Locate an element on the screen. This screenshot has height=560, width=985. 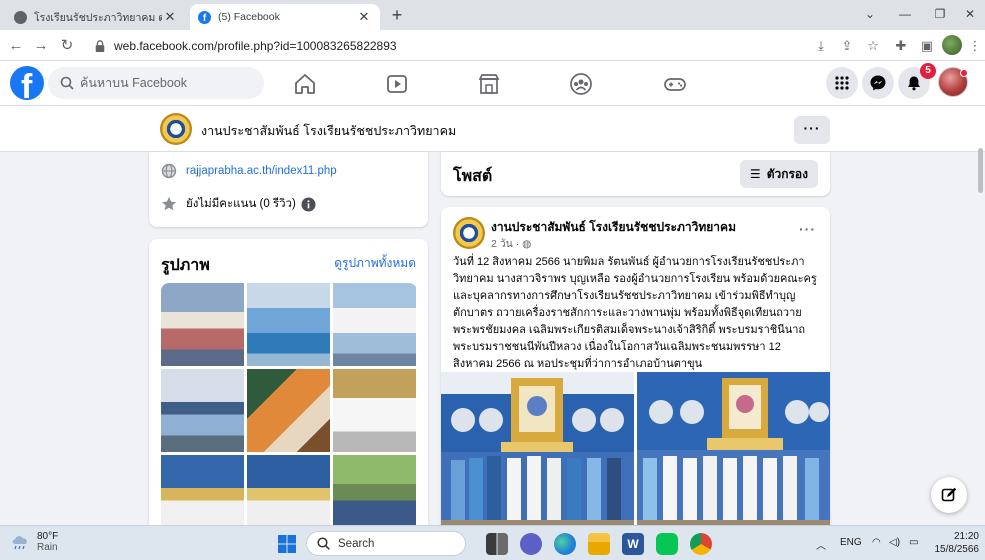
browser-profile-avatar is located at coordinates (952, 45).